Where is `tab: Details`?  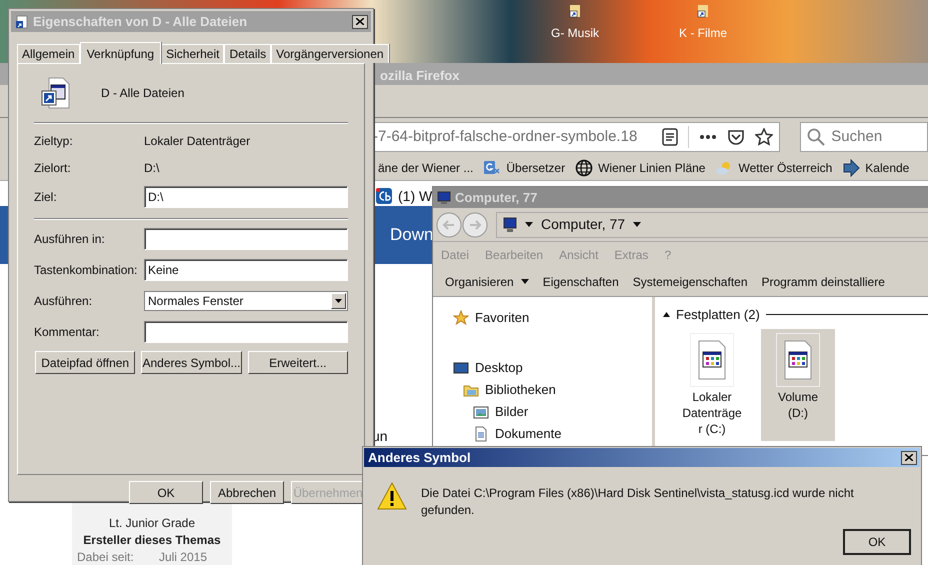
tab: Details is located at coordinates (248, 53).